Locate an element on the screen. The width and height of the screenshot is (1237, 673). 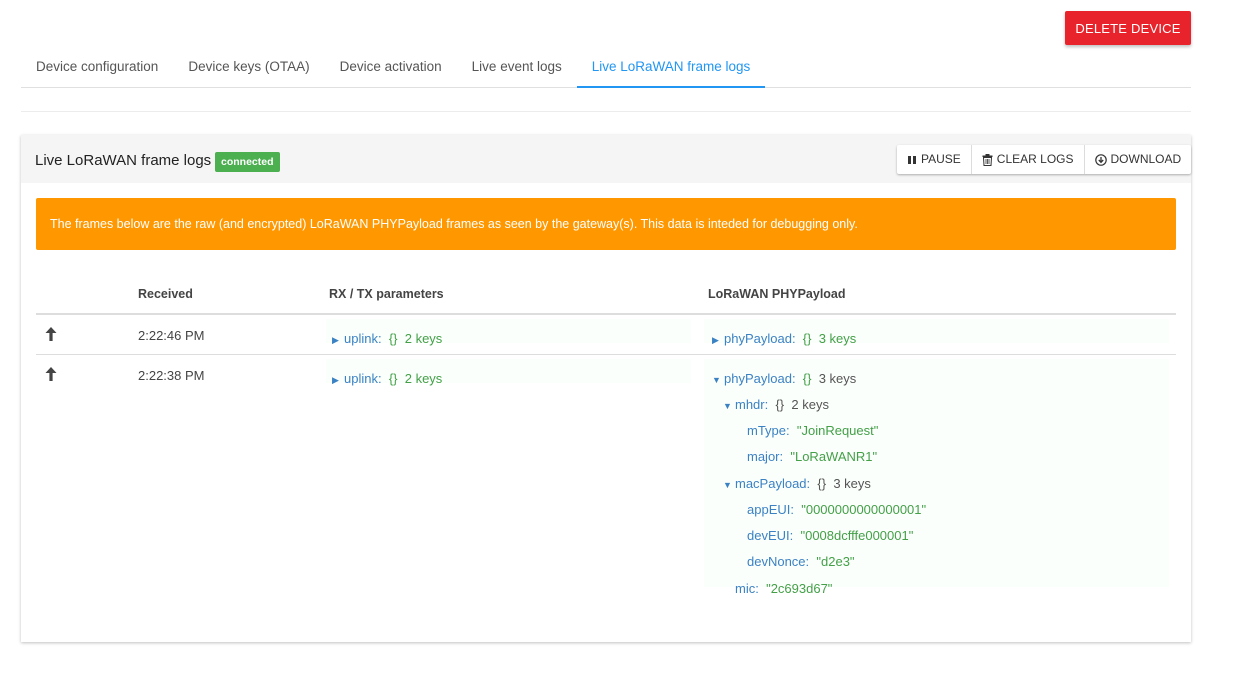
json-field-mtype: mType: "JoinRequest" is located at coordinates (812, 430).